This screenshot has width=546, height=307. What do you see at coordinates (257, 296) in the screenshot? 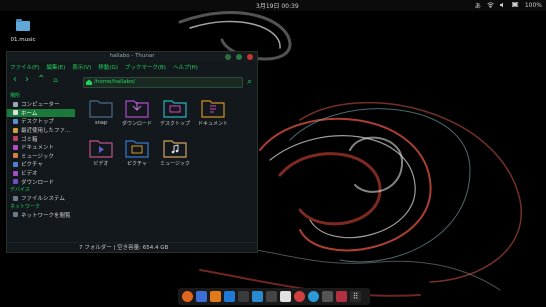
I see `software-center-icon` at bounding box center [257, 296].